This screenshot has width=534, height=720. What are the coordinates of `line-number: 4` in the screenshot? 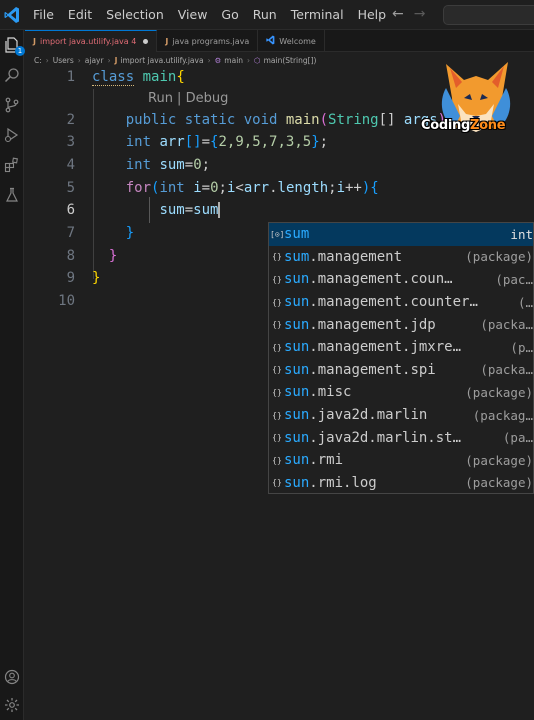 It's located at (70, 165).